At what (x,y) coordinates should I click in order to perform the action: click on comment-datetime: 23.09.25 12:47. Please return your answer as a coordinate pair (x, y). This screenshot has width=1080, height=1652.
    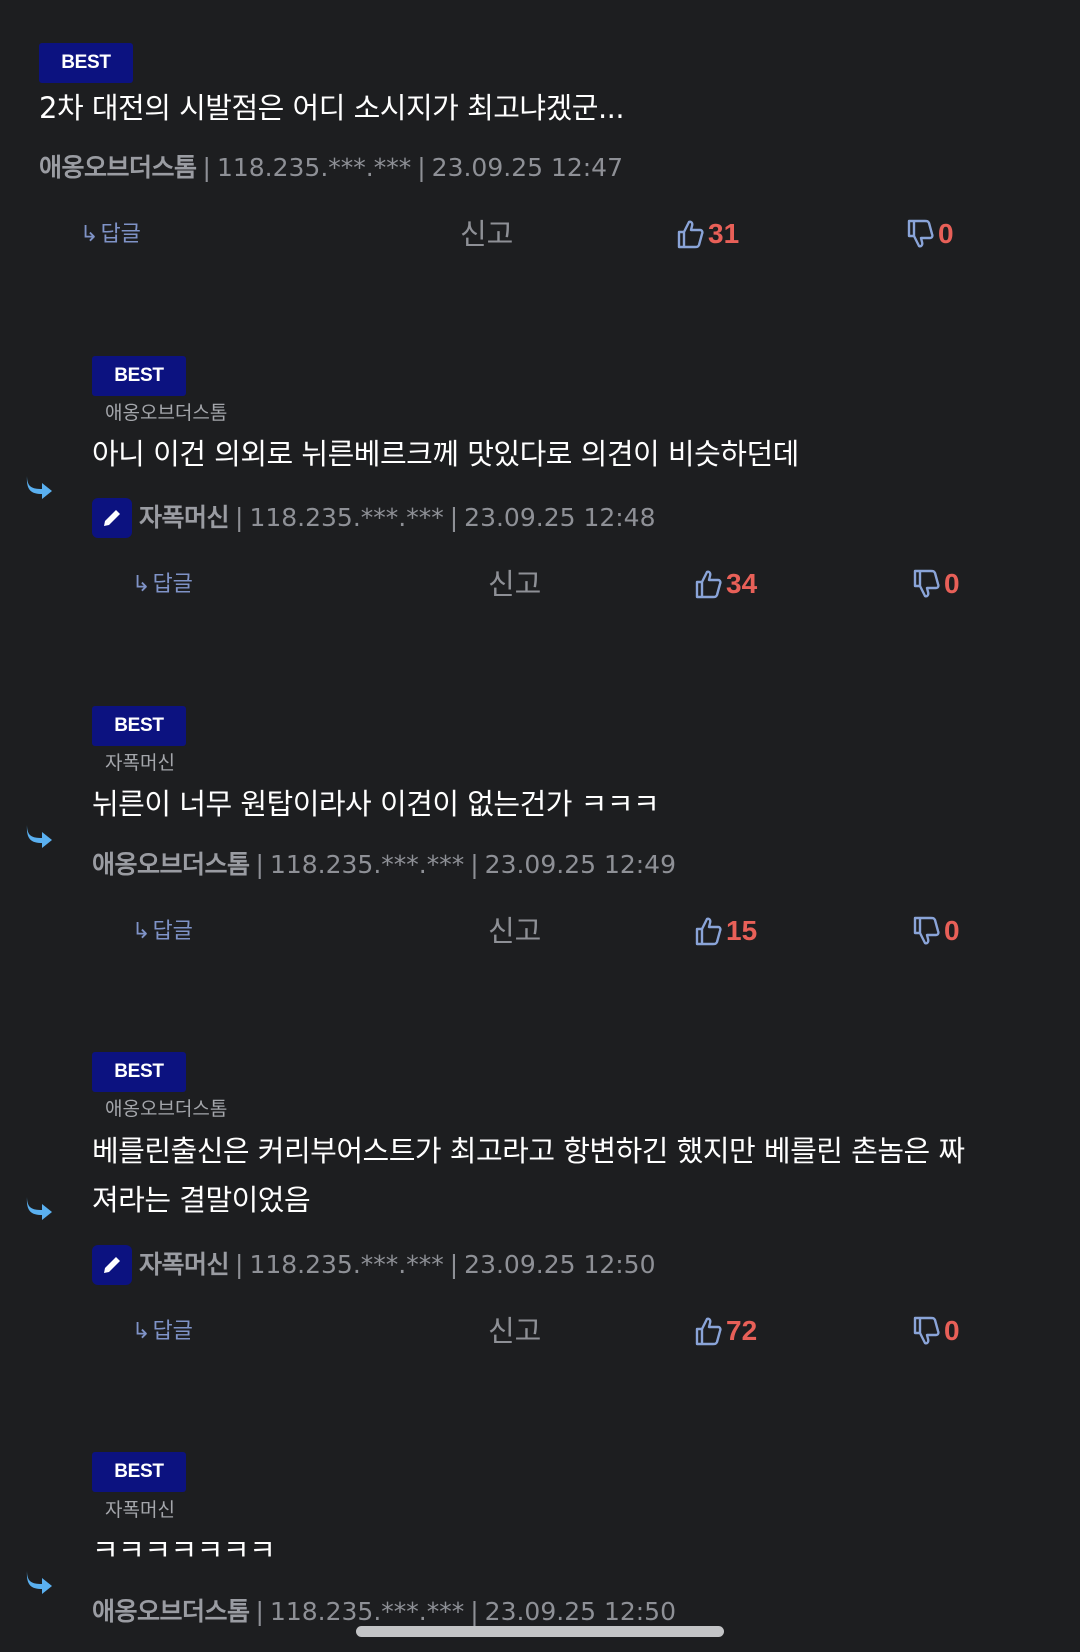
    Looking at the image, I should click on (527, 167).